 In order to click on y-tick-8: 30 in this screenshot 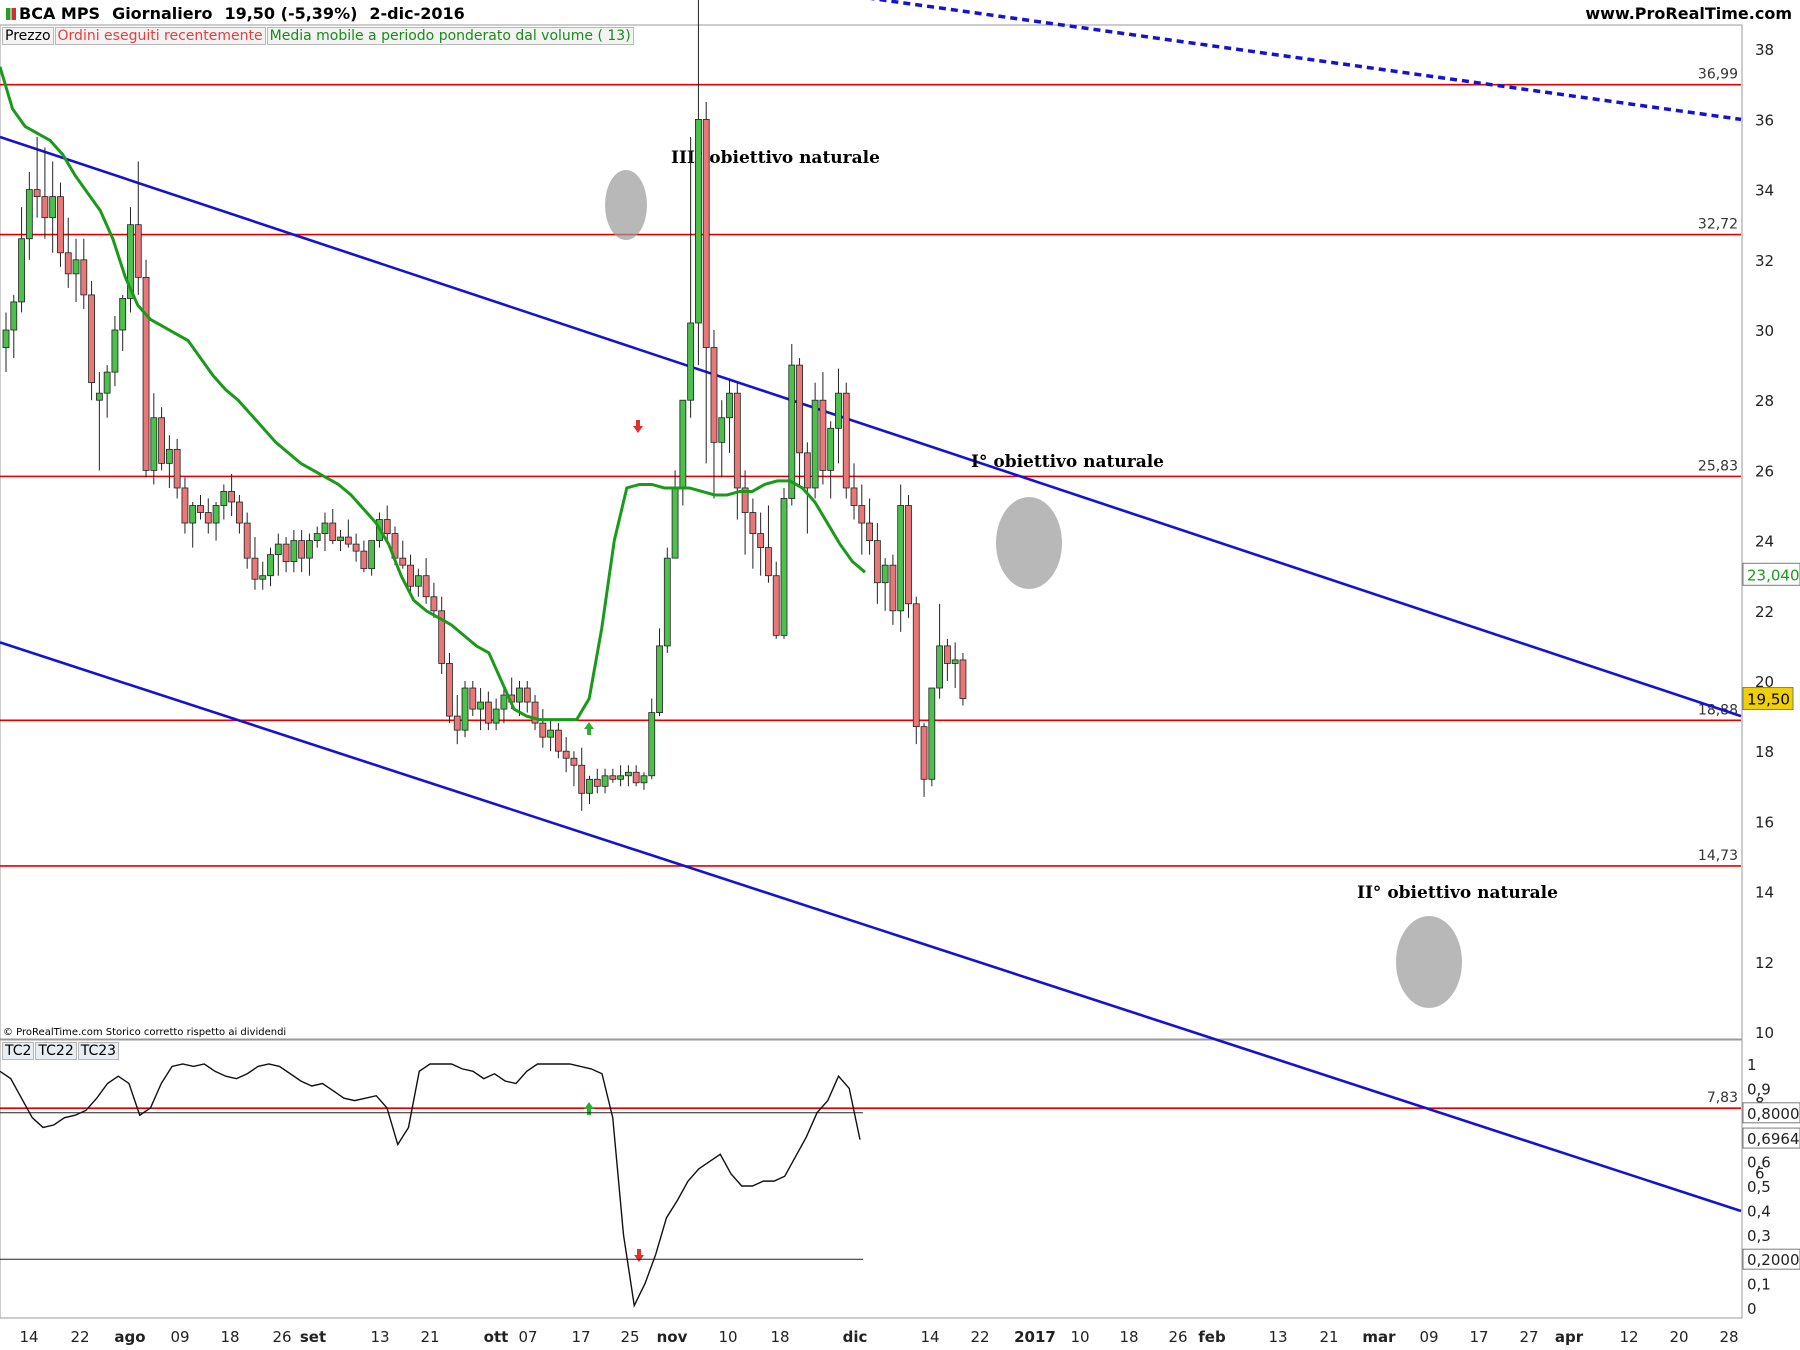, I will do `click(1764, 331)`.